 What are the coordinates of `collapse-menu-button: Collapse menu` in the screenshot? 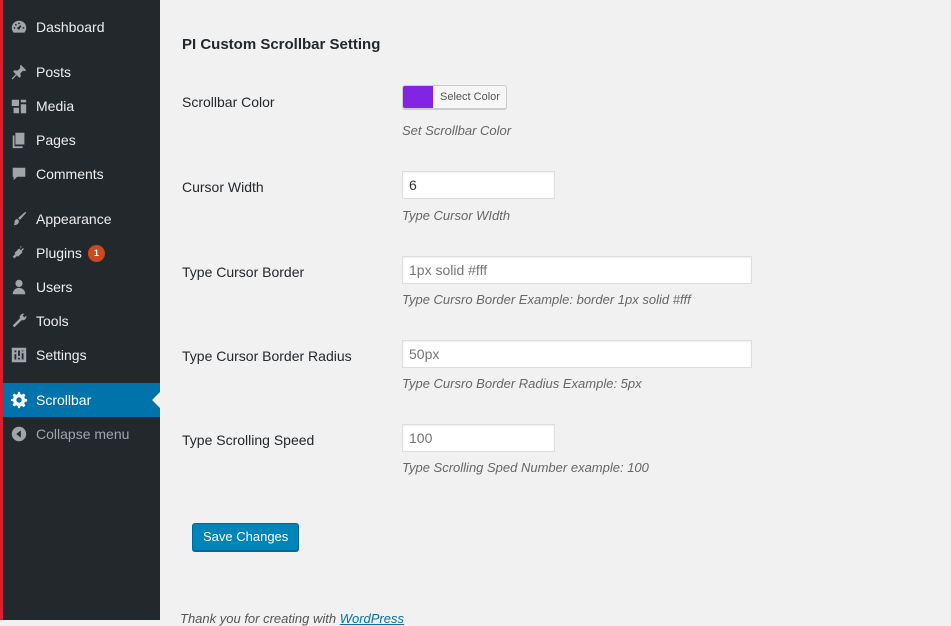 It's located at (81, 434).